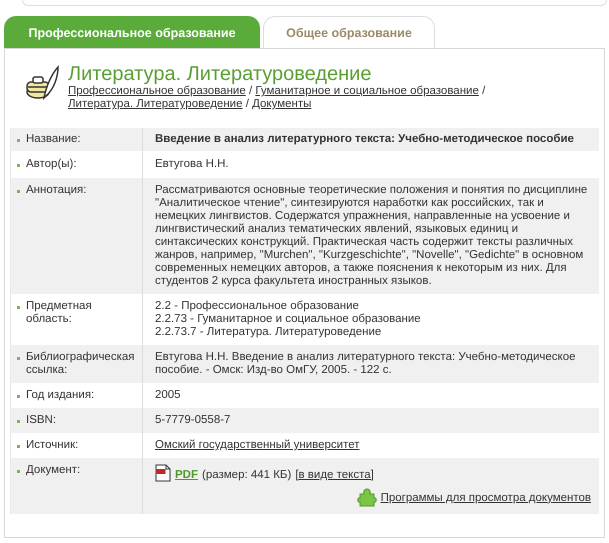 The height and width of the screenshot is (543, 609). What do you see at coordinates (371, 236) in the screenshot?
I see `field-value: Рассматриваются основные теоретические положения и понятия по дисциплине "Аналитическое чтение", синтезируются наработки как российских, так и немецких лингвистов. Содержатся упражнения, направленные на усвоение и лингвистический анализ тематических явлений, языковых единиц и синтаксических конструкций. Практическая часть содержит тексты различных жанров, например, "Murchen", "Kurzgeschichte", "Novelle", "Gedichte" в основном современных немецких авторов, а также пояснения к некоторым из них. Для студентов 2 курса факультета иностранных языков.` at bounding box center [371, 236].